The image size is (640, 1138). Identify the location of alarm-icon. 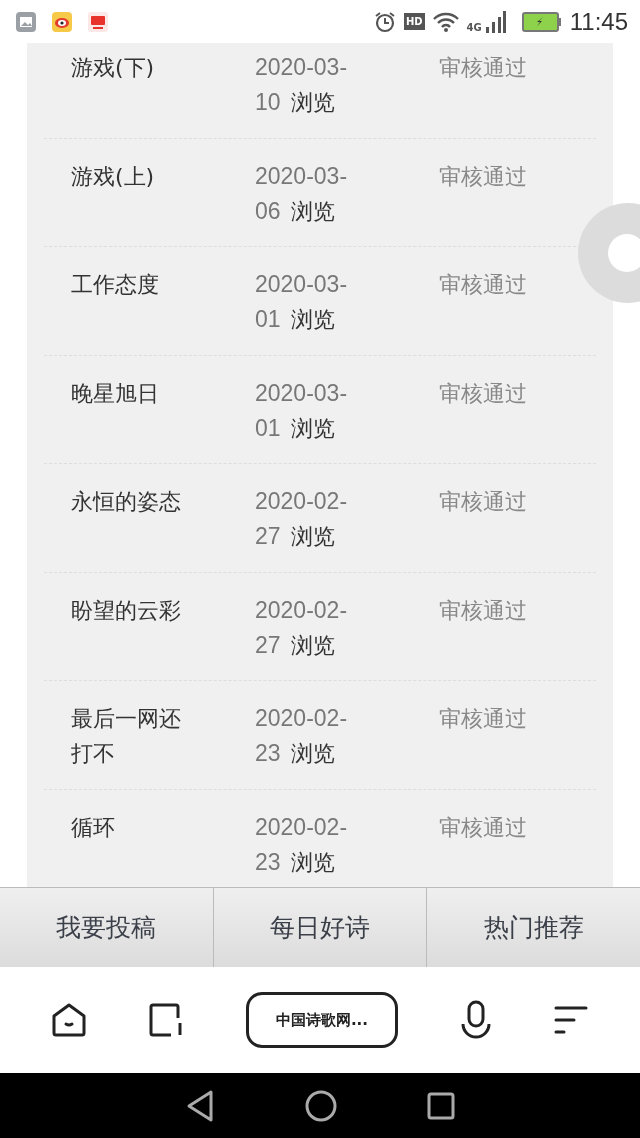
(384, 21).